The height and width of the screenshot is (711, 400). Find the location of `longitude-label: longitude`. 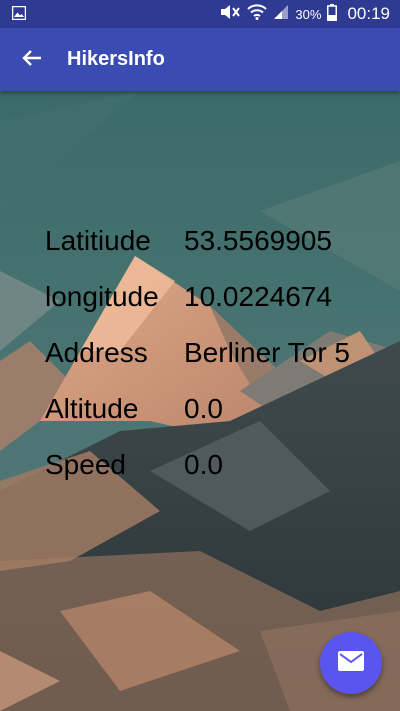

longitude-label: longitude is located at coordinates (102, 296).